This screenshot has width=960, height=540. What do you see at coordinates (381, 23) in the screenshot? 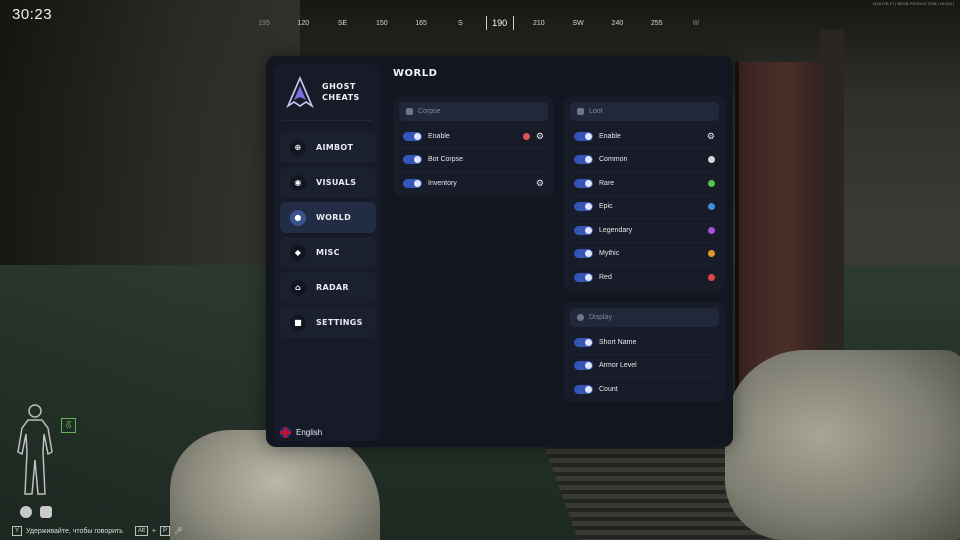
I see `compass-tick: 150` at bounding box center [381, 23].